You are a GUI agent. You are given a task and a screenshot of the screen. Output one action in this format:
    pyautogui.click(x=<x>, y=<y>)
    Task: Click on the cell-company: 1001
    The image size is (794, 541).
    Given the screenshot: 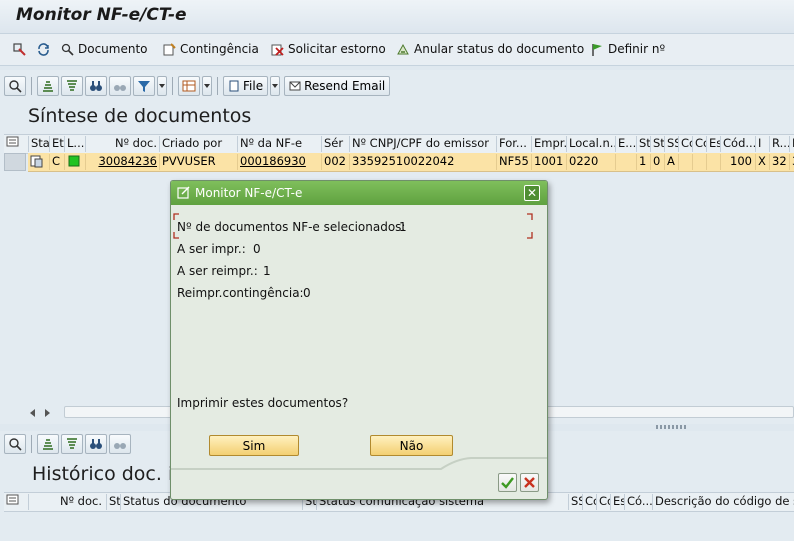 What is the action you would take?
    pyautogui.click(x=548, y=162)
    